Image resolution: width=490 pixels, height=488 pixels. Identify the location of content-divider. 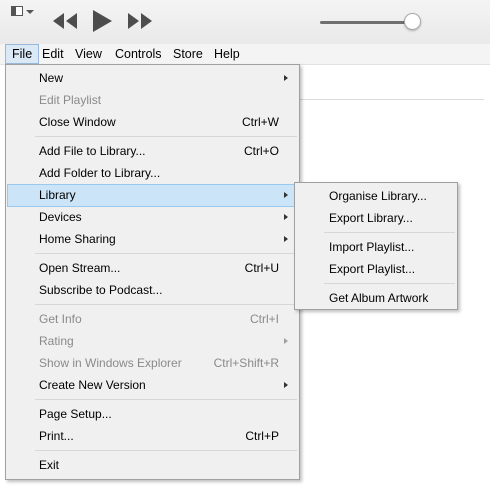
(392, 99).